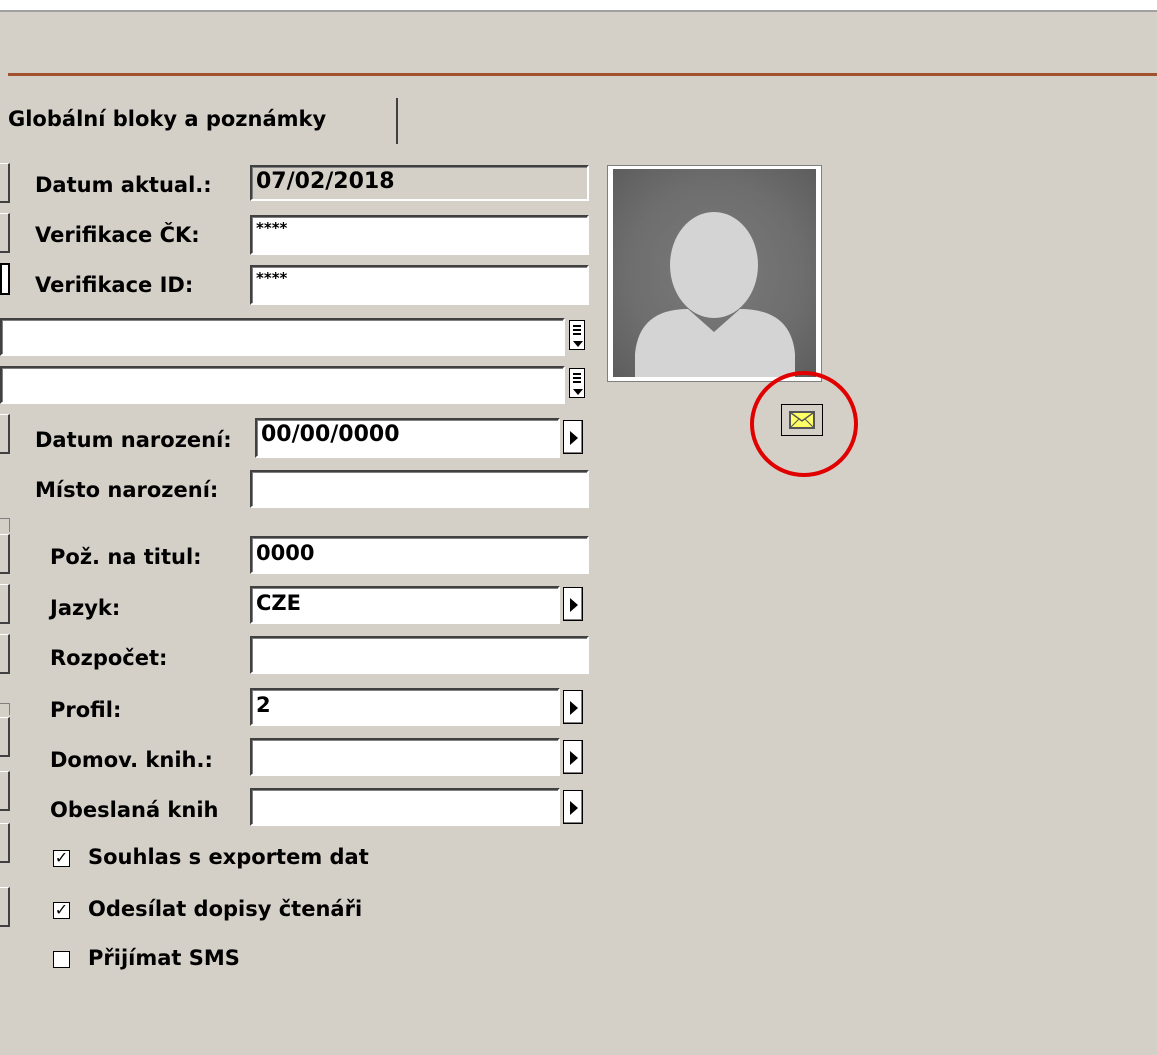 The height and width of the screenshot is (1055, 1157). I want to click on checkbox-odesilat-dopisy: ✓, so click(61, 910).